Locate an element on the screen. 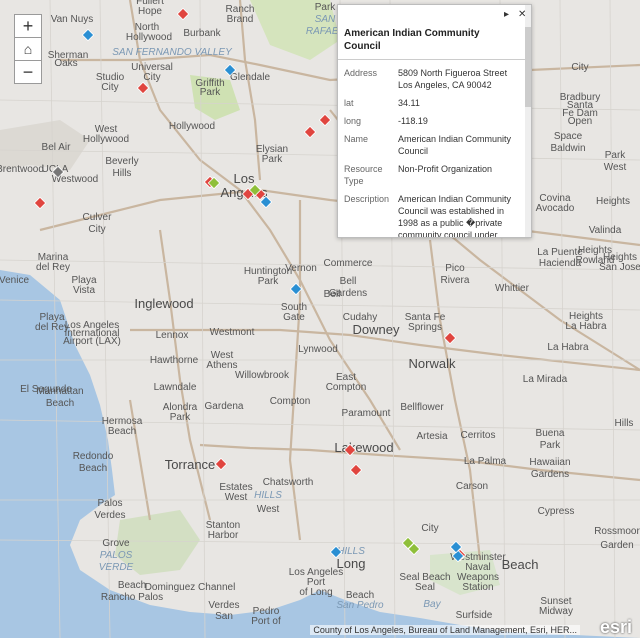 This screenshot has height=638, width=640. place-label: Harbor is located at coordinates (223, 535).